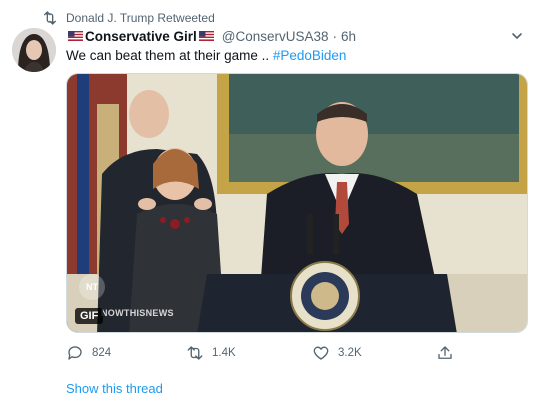 The width and height of the screenshot is (540, 406). Describe the element at coordinates (114, 388) in the screenshot. I see `show-thread-link: Show this thread` at that location.